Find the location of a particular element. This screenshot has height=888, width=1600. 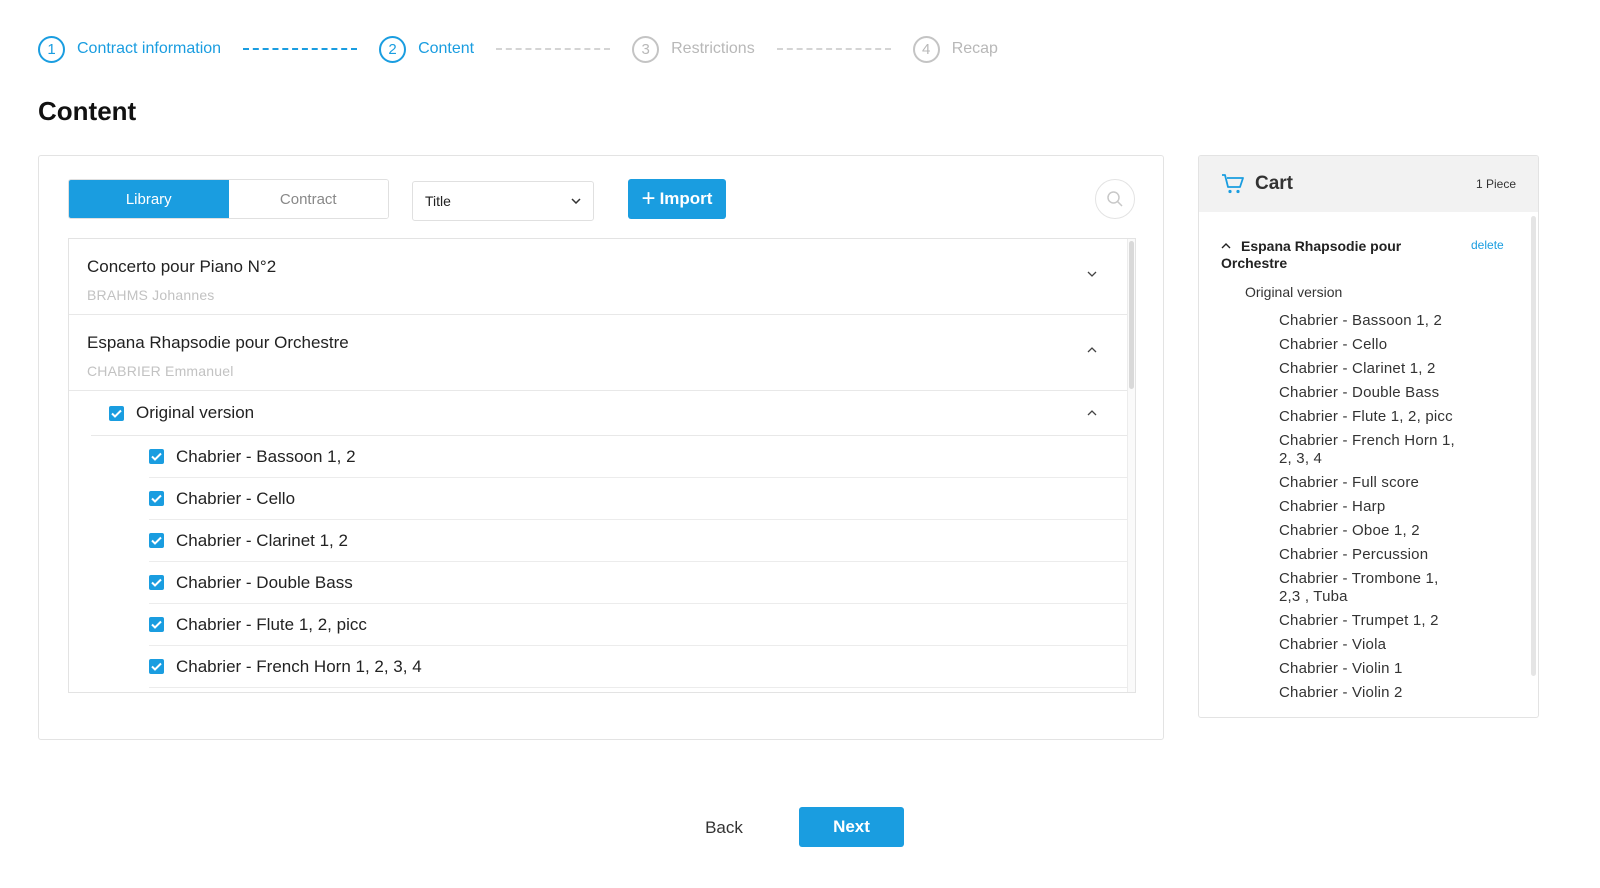

version-checkbox is located at coordinates (116, 413).